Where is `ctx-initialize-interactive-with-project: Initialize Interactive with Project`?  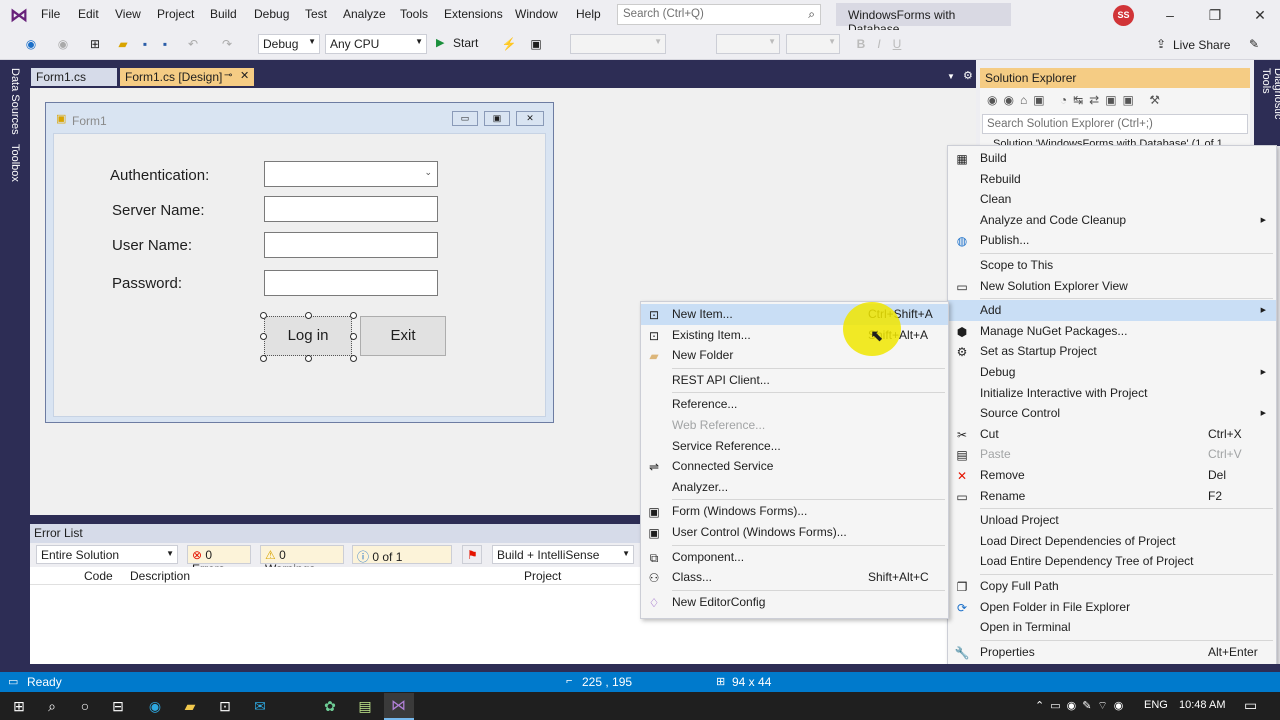
ctx-initialize-interactive-with-project: Initialize Interactive with Project is located at coordinates (1112, 393).